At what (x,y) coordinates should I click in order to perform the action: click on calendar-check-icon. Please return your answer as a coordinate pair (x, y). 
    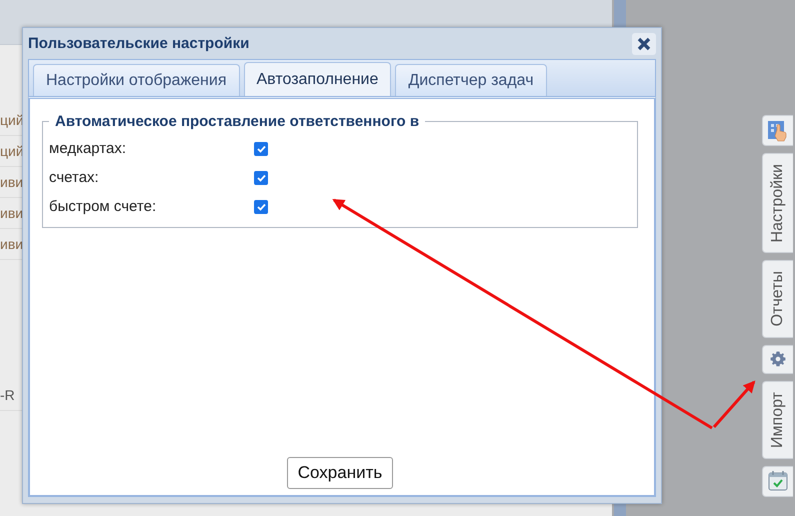
    Looking at the image, I should click on (778, 481).